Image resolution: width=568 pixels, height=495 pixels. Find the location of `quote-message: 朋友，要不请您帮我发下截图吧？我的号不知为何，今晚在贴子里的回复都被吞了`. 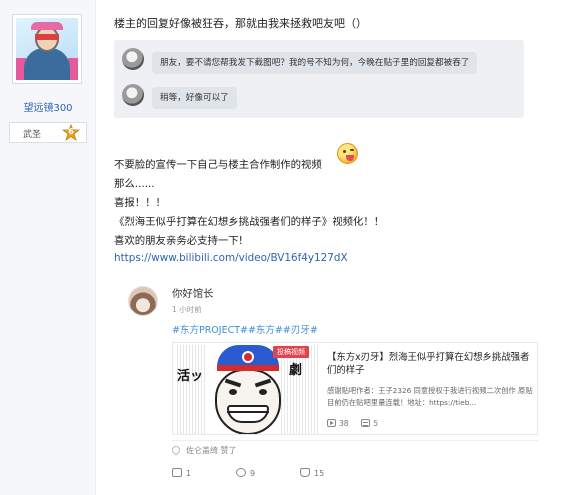

quote-message: 朋友，要不请您帮我发下截图吧？我的号不知为何，今晚在贴子里的回复都被吞了 is located at coordinates (315, 63).